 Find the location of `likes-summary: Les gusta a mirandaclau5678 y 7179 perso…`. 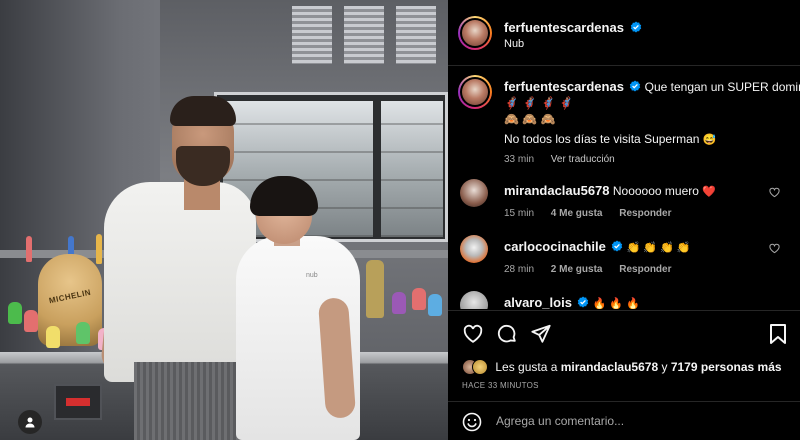

likes-summary: Les gusta a mirandaclau5678 y 7179 perso… is located at coordinates (622, 367).